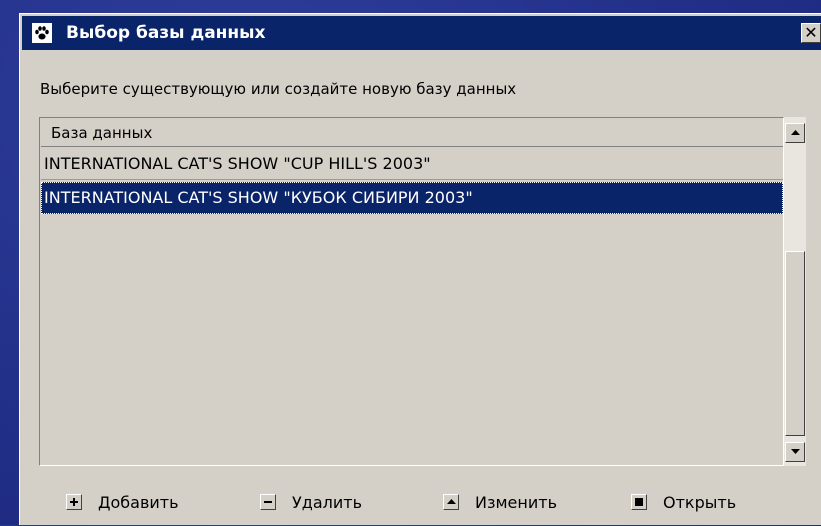  I want to click on open-button: Открыть, so click(683, 502).